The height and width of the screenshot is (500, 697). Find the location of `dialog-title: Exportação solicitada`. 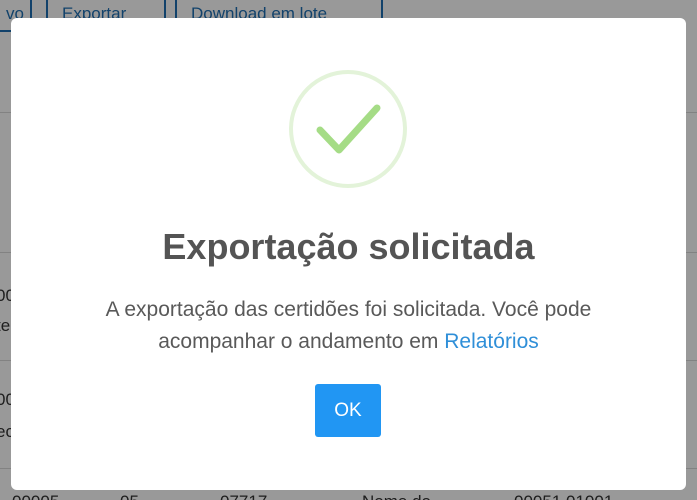

dialog-title: Exportação solicitada is located at coordinates (348, 246).